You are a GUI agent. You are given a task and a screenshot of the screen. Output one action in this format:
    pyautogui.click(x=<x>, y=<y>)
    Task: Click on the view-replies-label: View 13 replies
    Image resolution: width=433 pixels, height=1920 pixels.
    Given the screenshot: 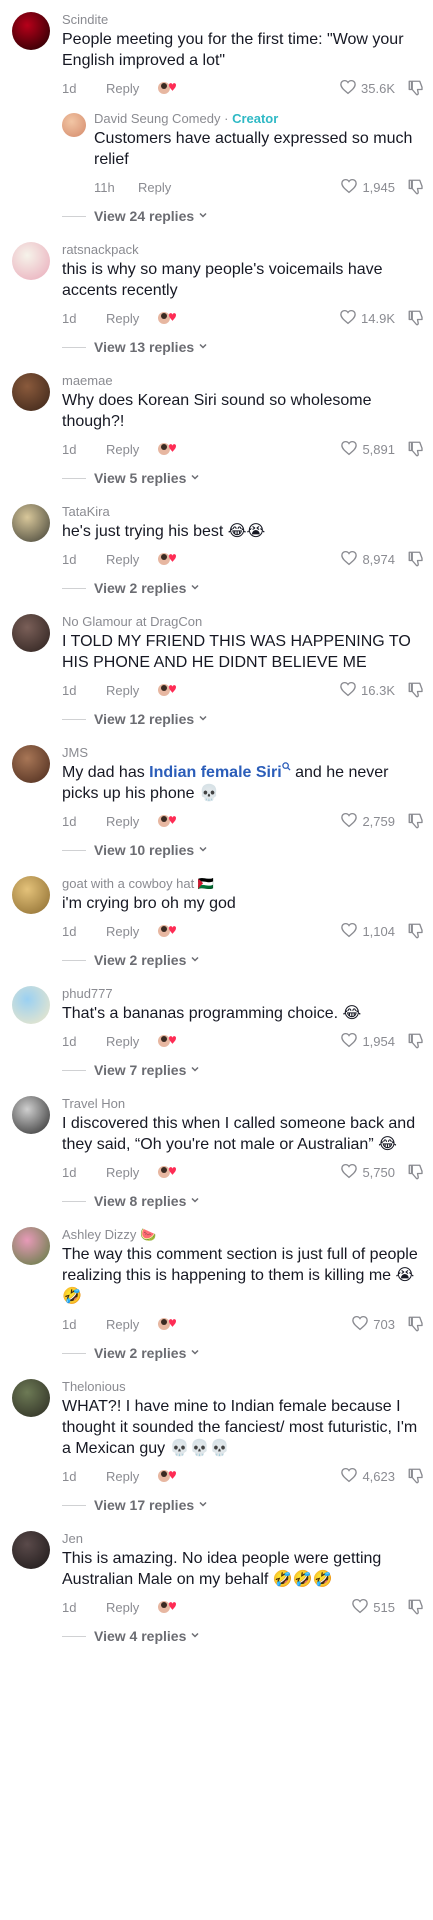 What is the action you would take?
    pyautogui.click(x=144, y=347)
    